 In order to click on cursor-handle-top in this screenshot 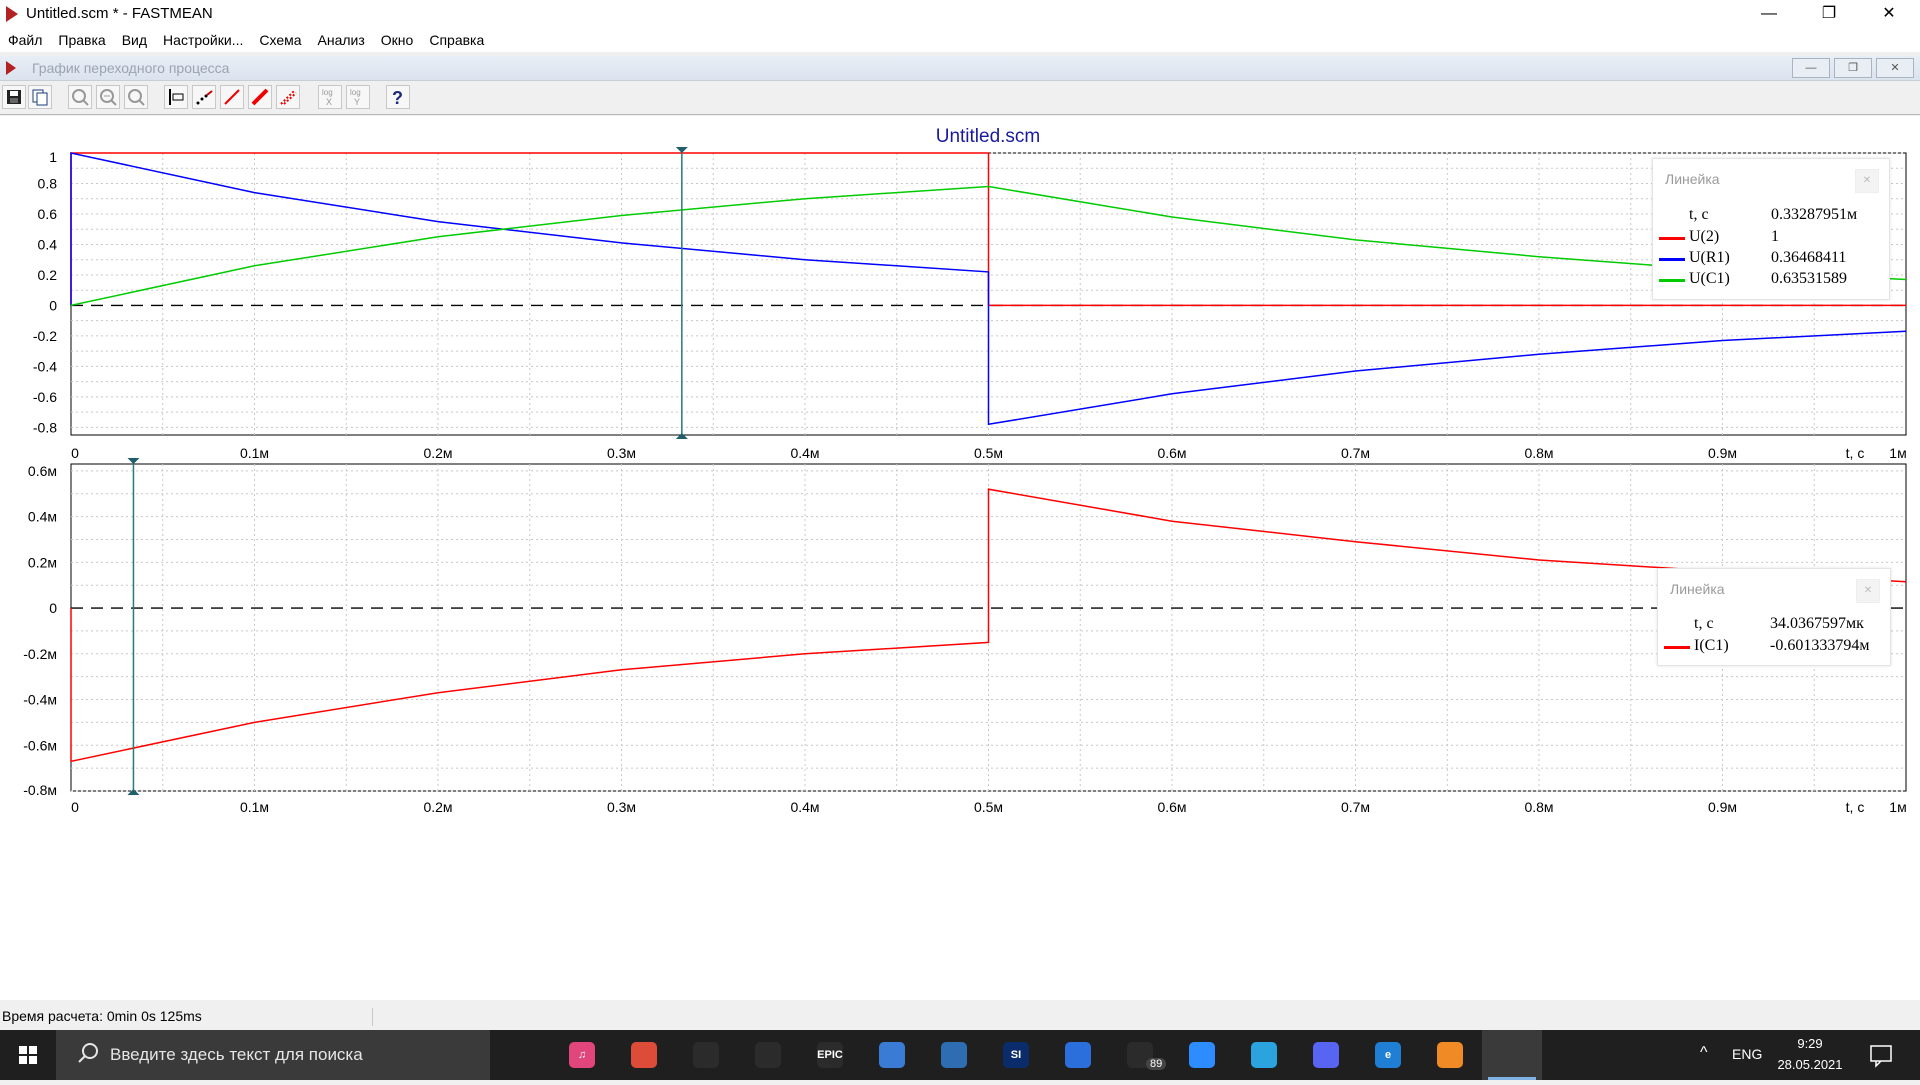, I will do `click(133, 461)`.